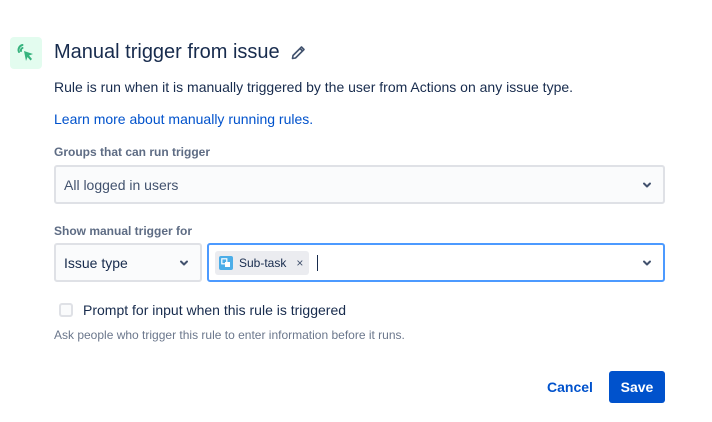 This screenshot has height=422, width=712. What do you see at coordinates (226, 262) in the screenshot?
I see `subtask-icon` at bounding box center [226, 262].